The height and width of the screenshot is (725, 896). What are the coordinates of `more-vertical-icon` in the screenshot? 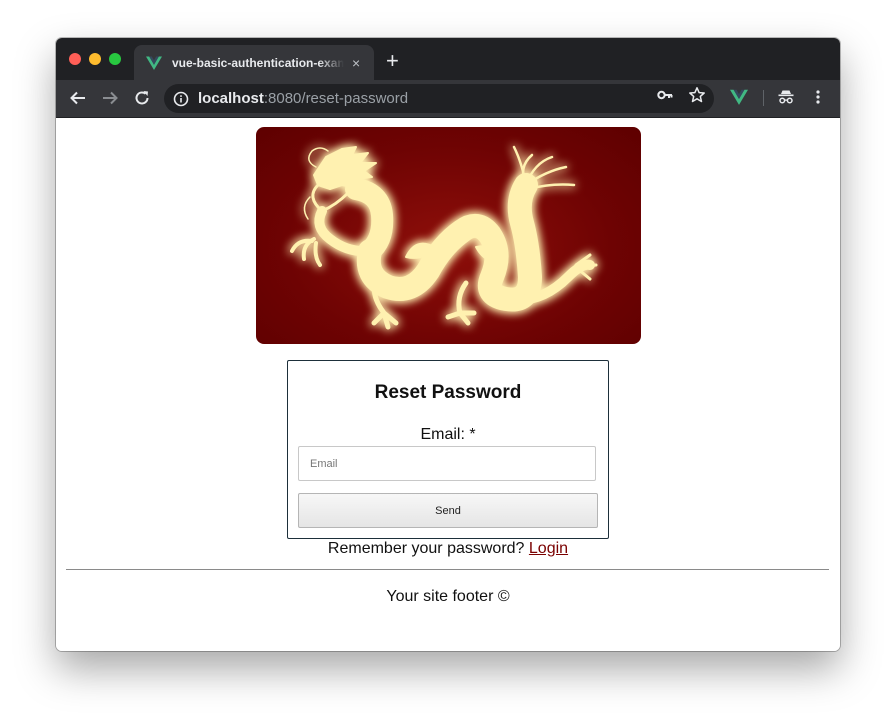 It's located at (818, 97).